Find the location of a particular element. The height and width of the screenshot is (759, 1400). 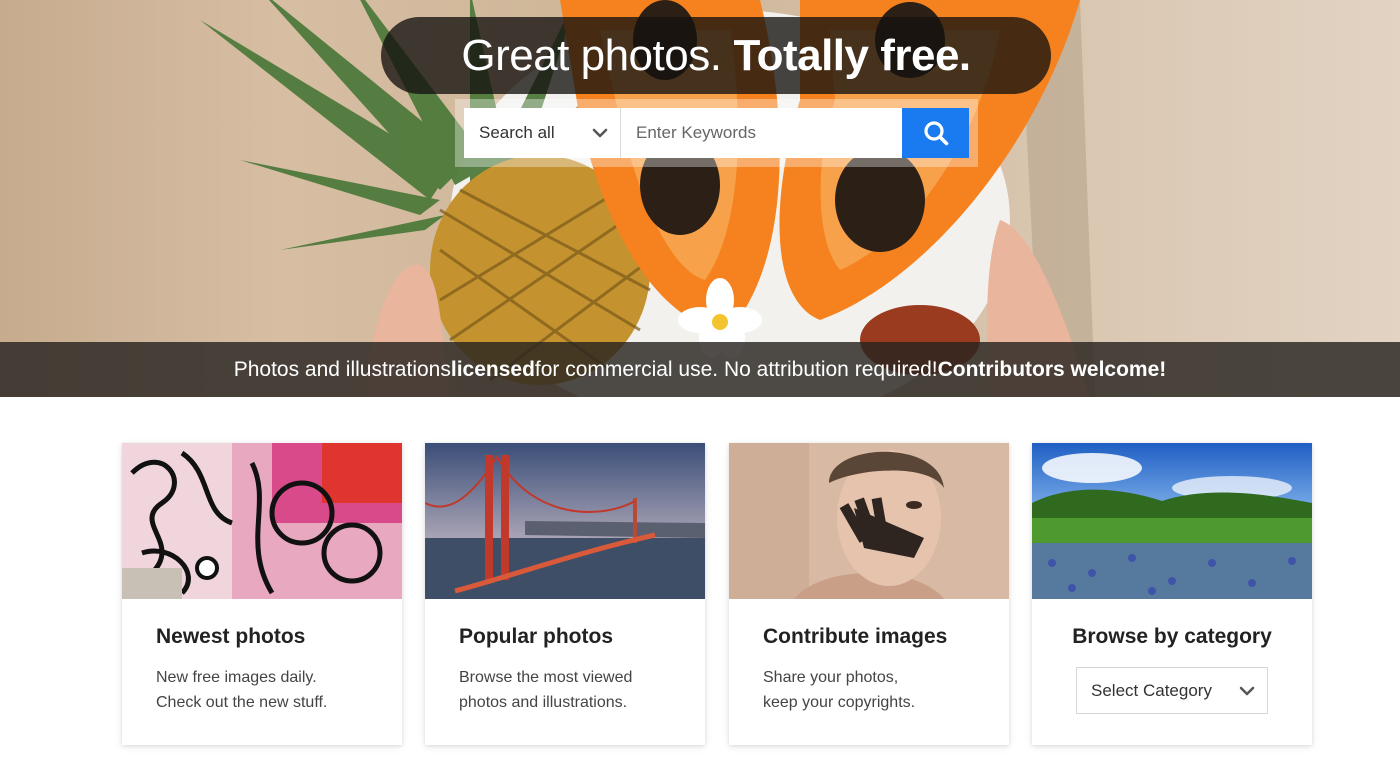

search-input is located at coordinates (761, 133).